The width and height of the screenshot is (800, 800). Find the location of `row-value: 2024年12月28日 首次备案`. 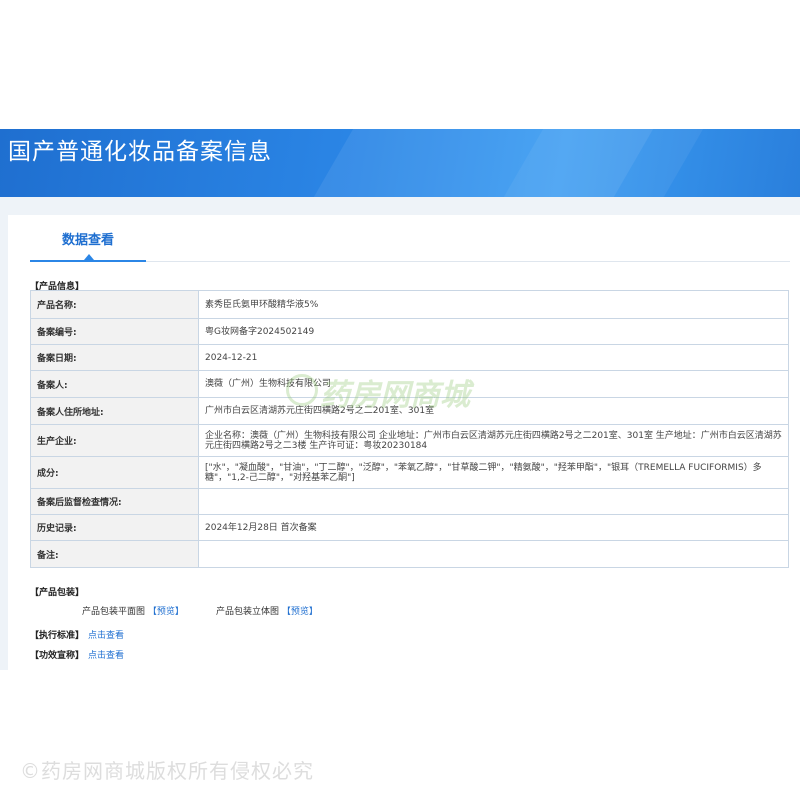

row-value: 2024年12月28日 首次备案 is located at coordinates (493, 527).